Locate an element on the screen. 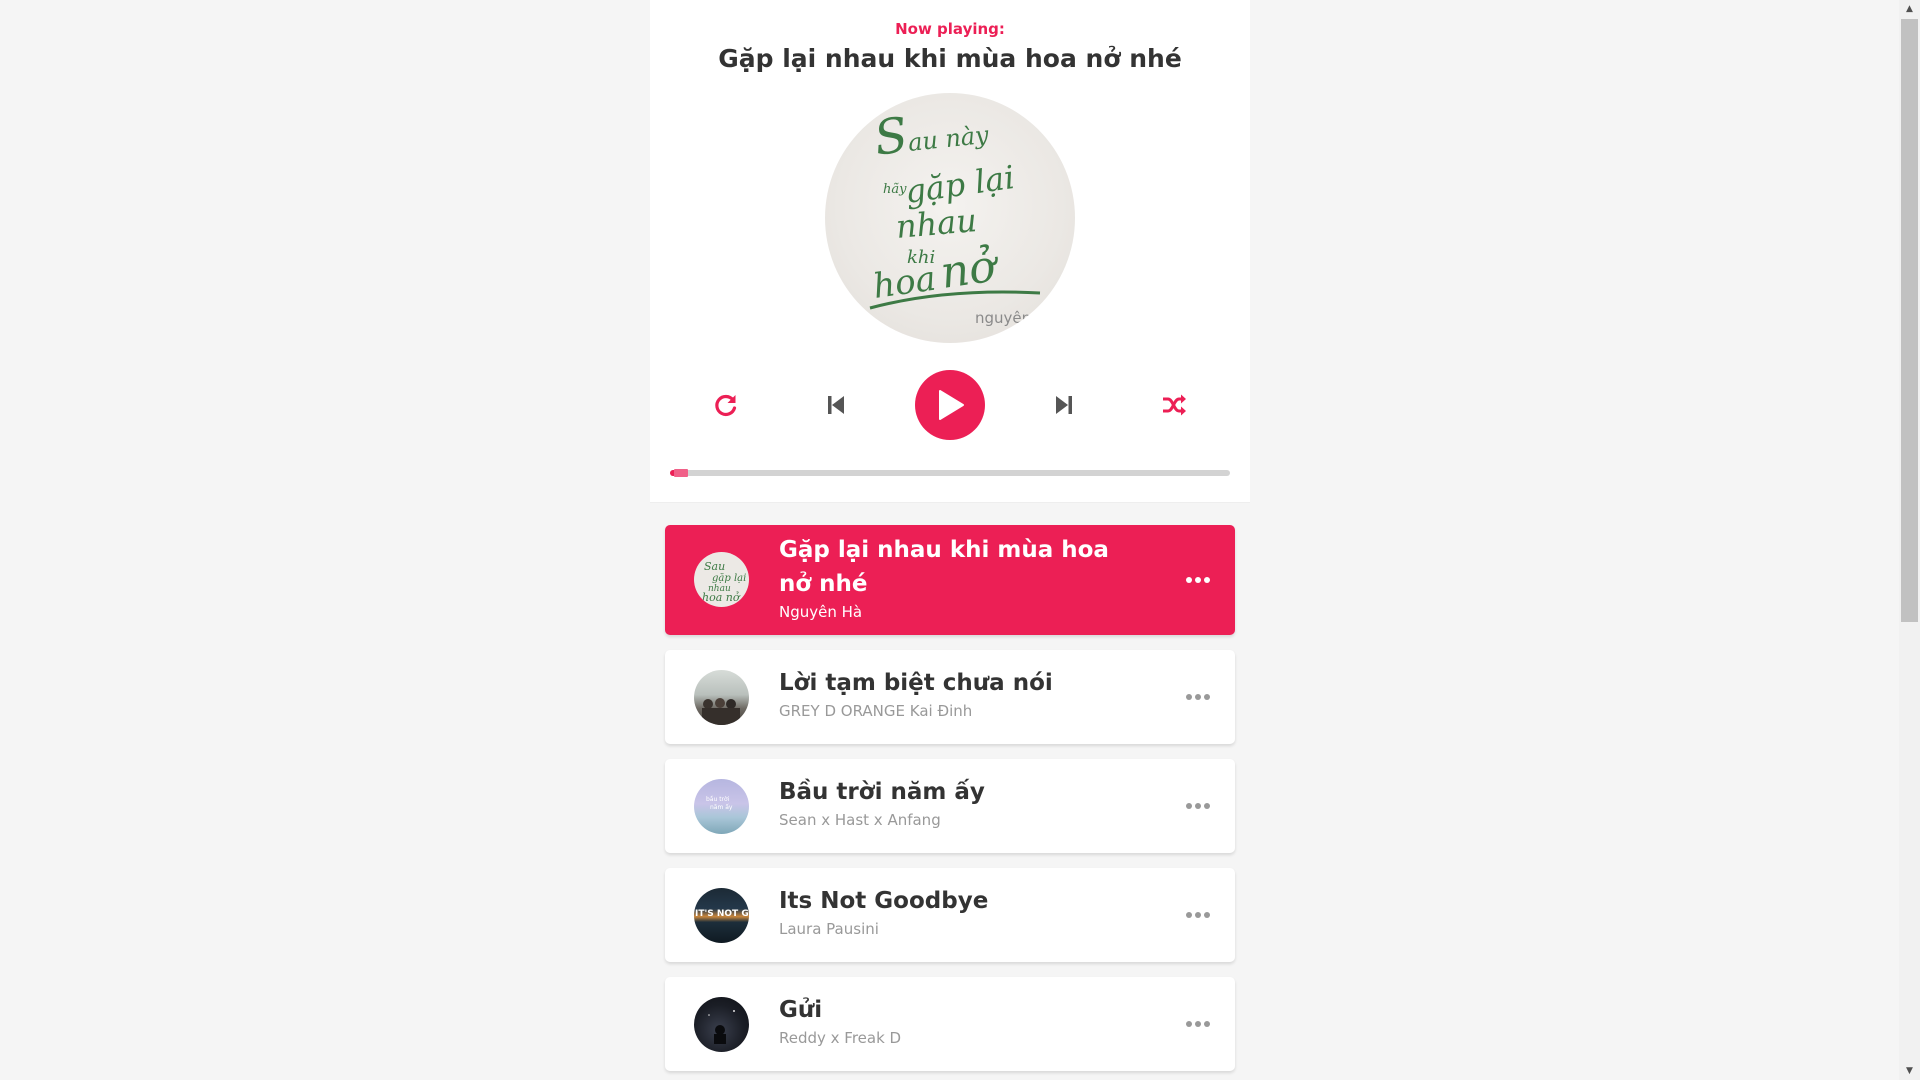 This screenshot has height=1080, width=1920. svg-text: Sau is located at coordinates (714, 566).